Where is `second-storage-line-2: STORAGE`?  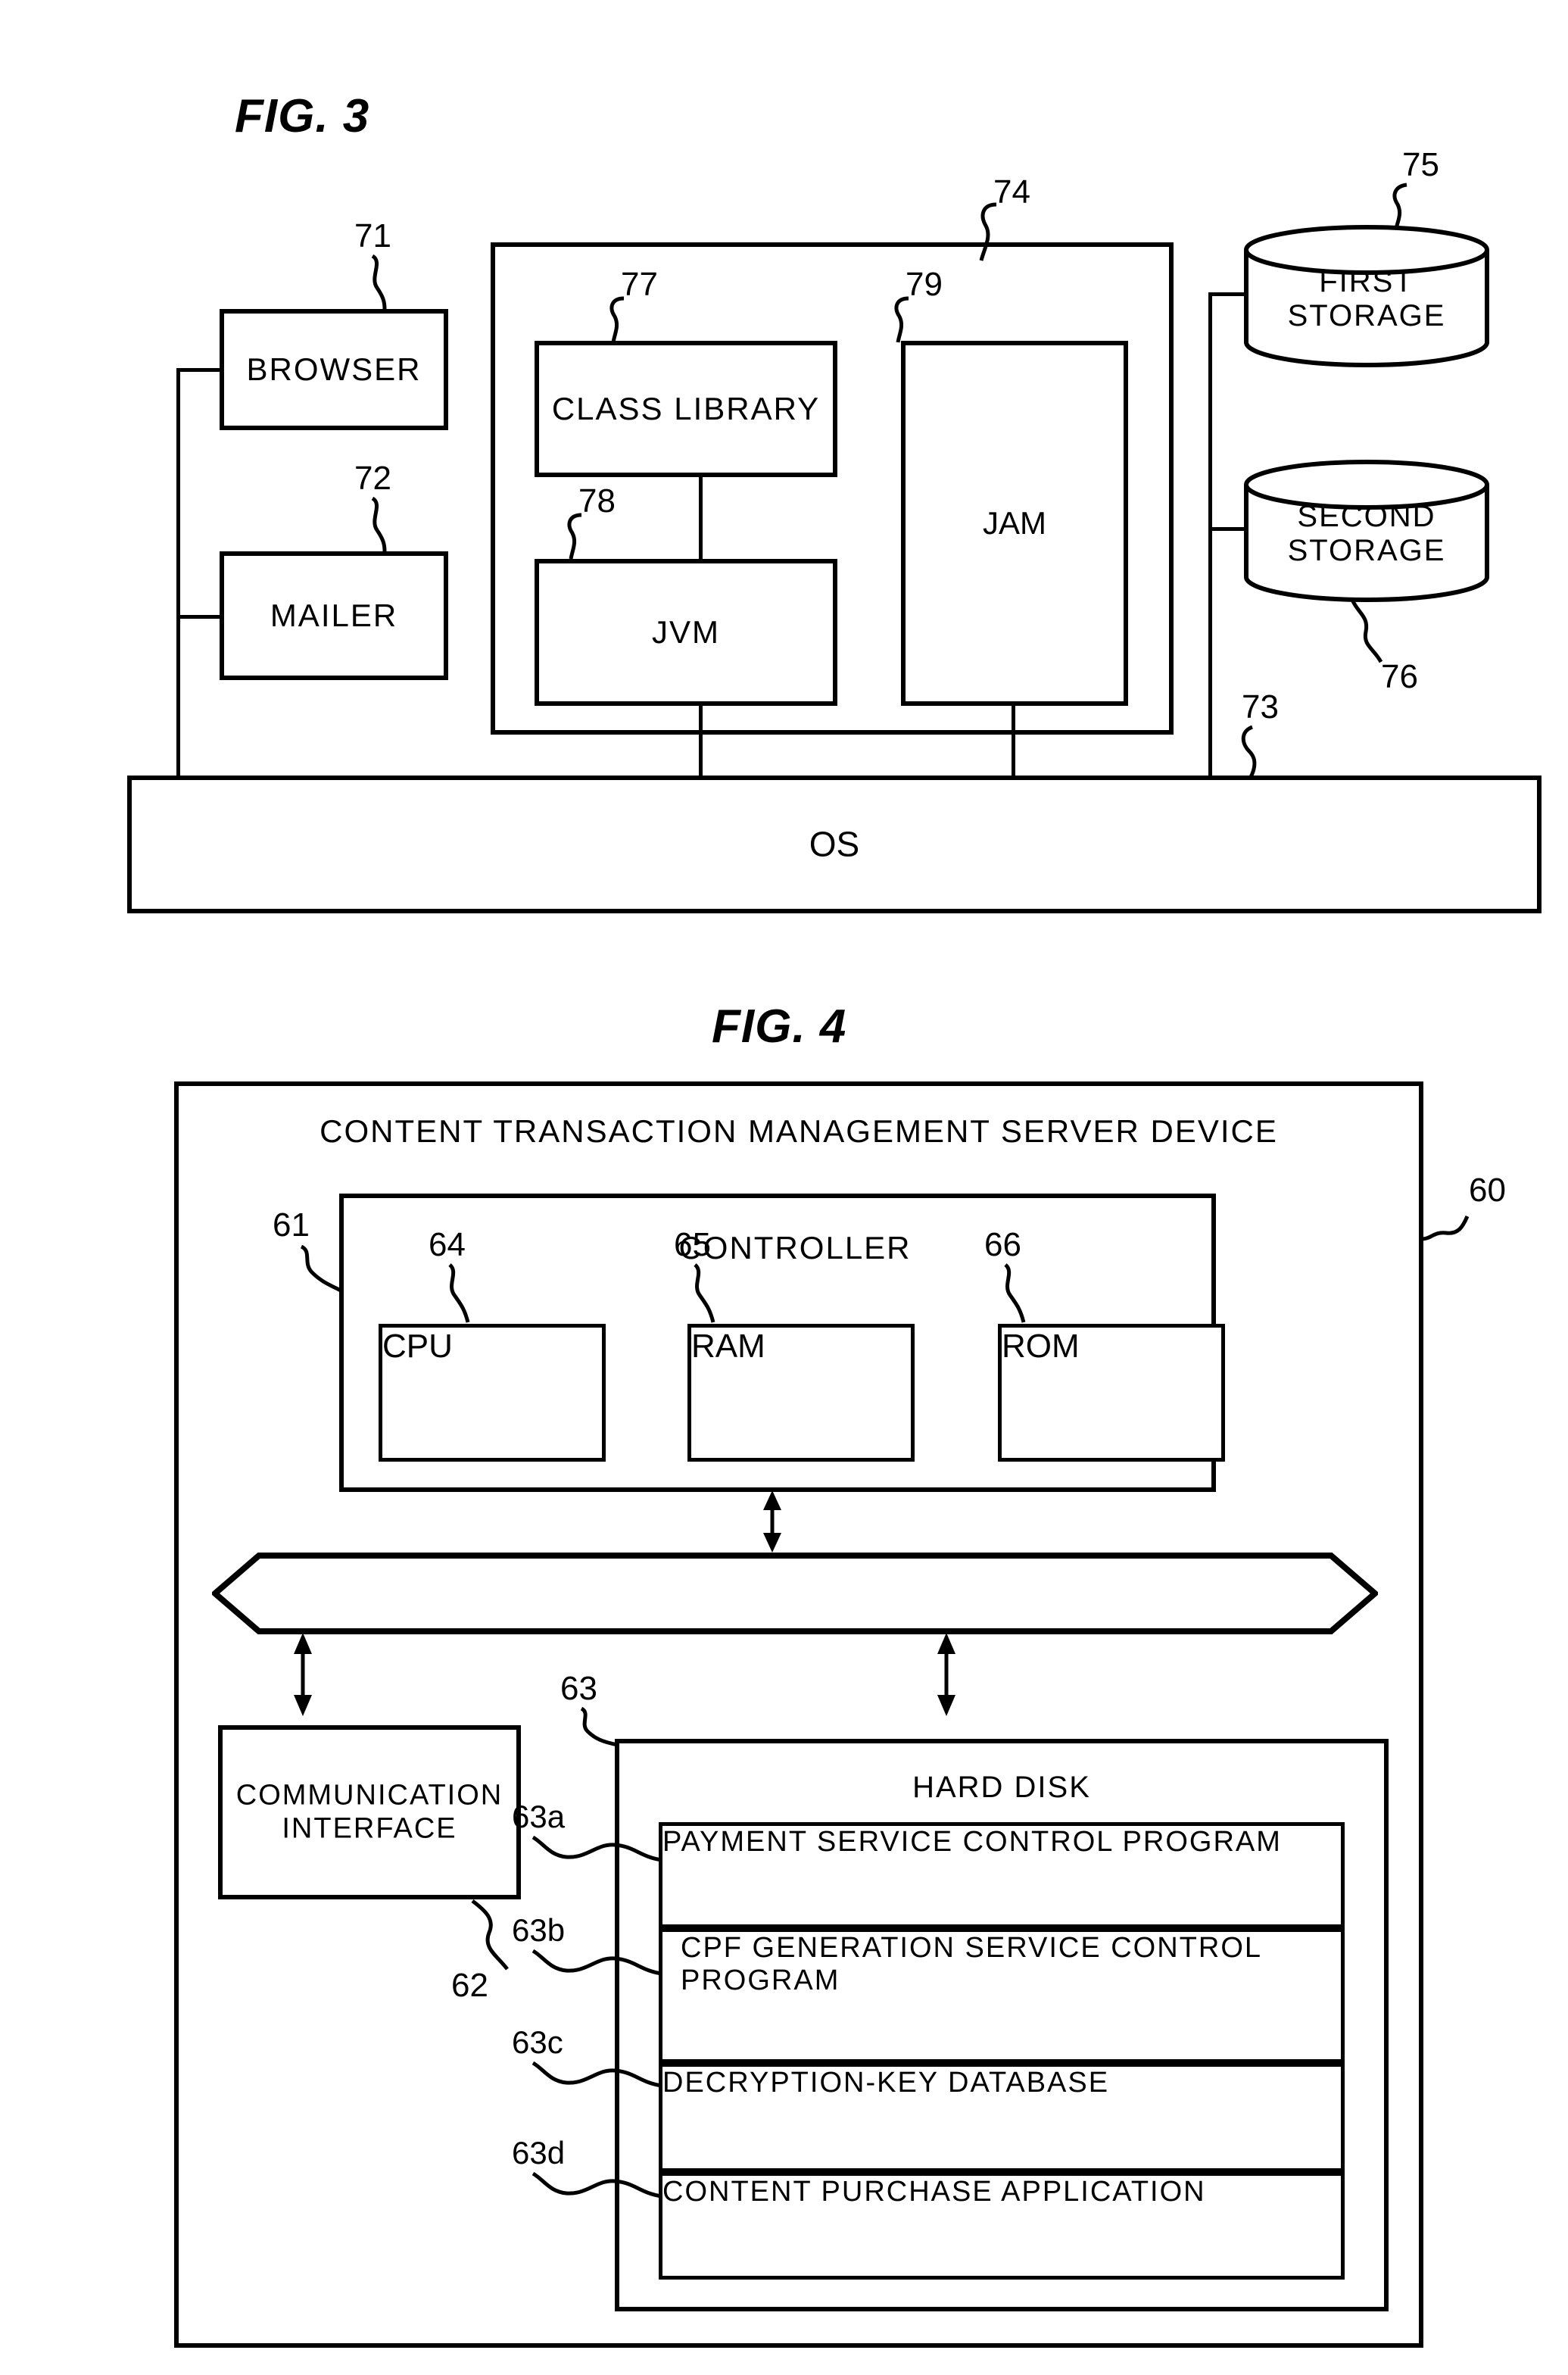 second-storage-line-2: STORAGE is located at coordinates (1366, 550).